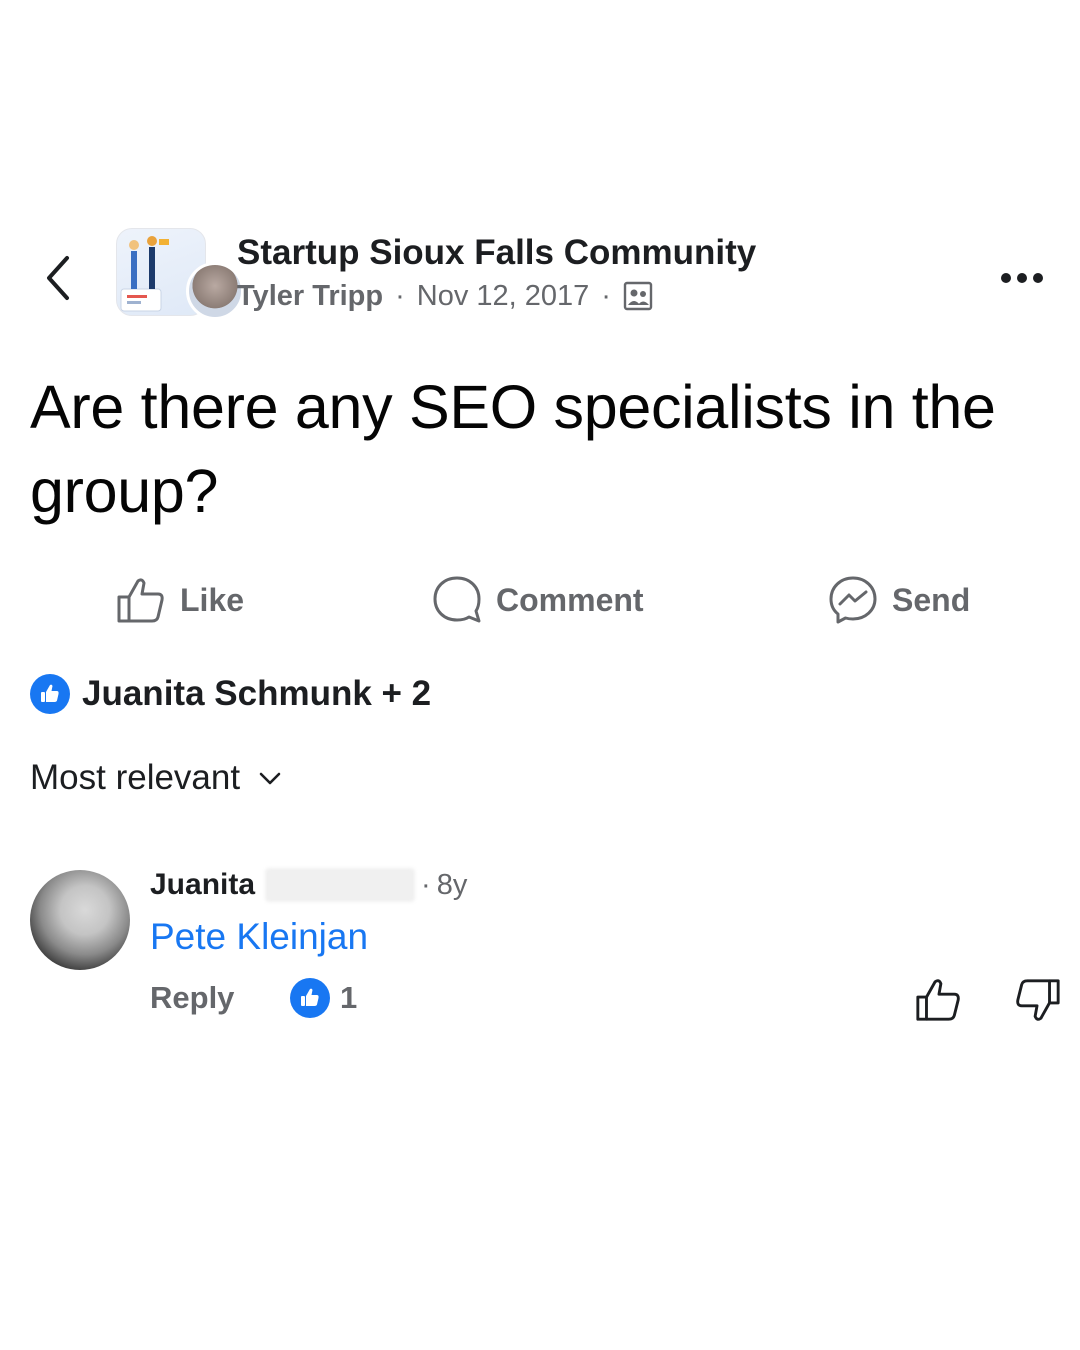 The height and width of the screenshot is (1350, 1080). I want to click on comment-header: Juanita · 8y, so click(308, 885).